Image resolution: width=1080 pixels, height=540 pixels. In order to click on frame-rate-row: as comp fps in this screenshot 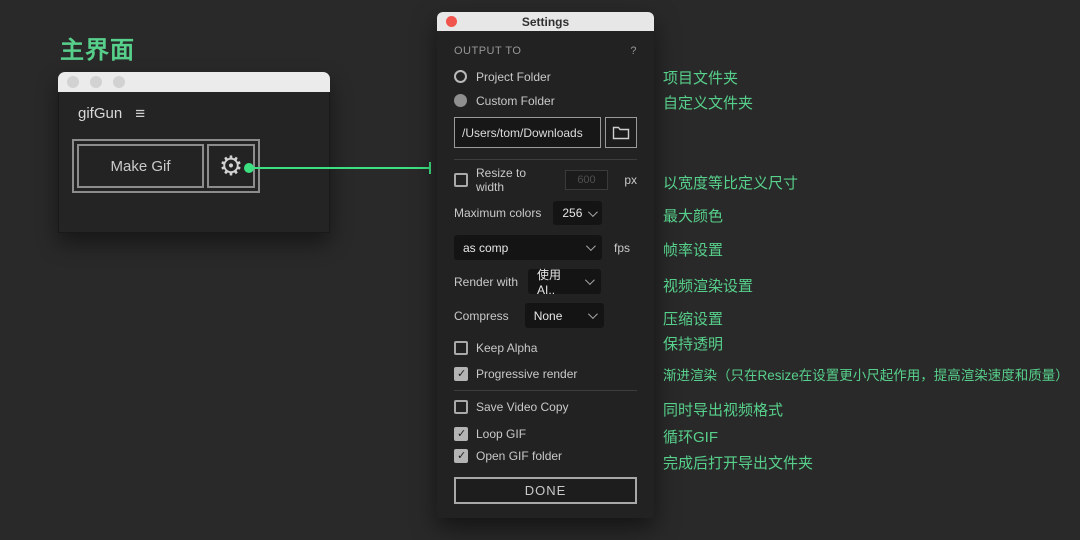, I will do `click(545, 247)`.